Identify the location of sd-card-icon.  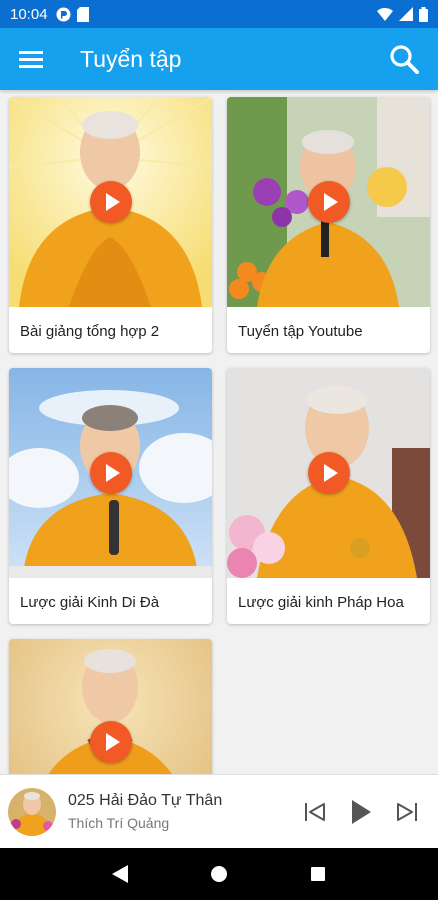
(82, 14).